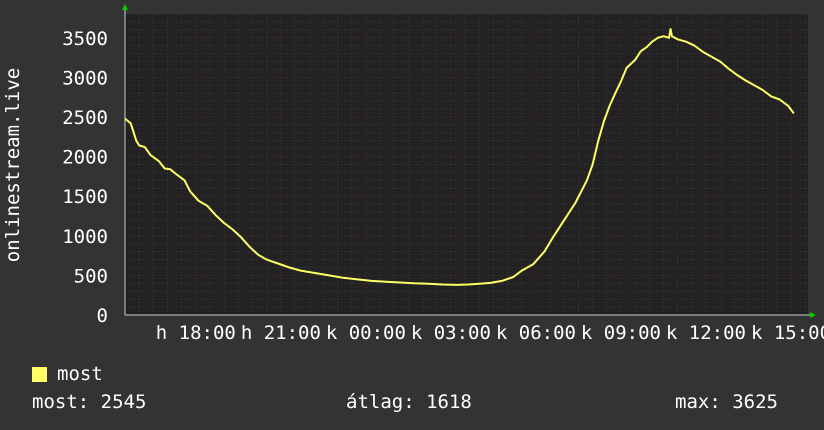 The height and width of the screenshot is (430, 824). Describe the element at coordinates (726, 402) in the screenshot. I see `stat-max: max: 3625` at that location.